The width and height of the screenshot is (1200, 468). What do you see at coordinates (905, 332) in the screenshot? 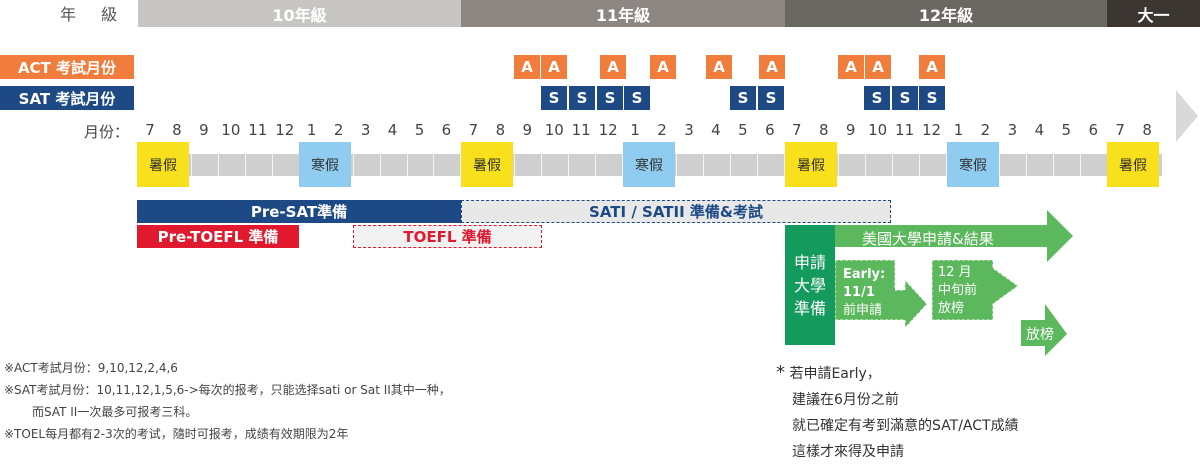
I see `regular-label: Regular:12/31 前申請` at bounding box center [905, 332].